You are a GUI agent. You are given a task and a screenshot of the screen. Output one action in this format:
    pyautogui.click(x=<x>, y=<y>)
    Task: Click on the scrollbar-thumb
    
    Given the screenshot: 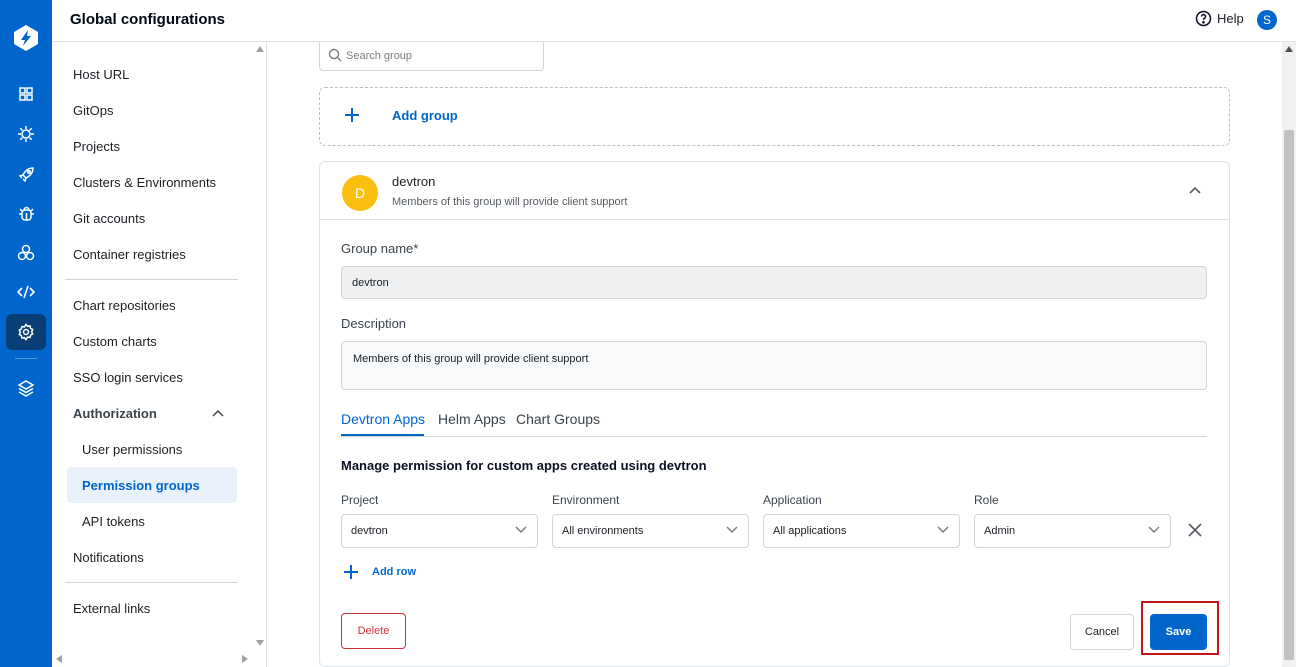 What is the action you would take?
    pyautogui.click(x=1289, y=395)
    